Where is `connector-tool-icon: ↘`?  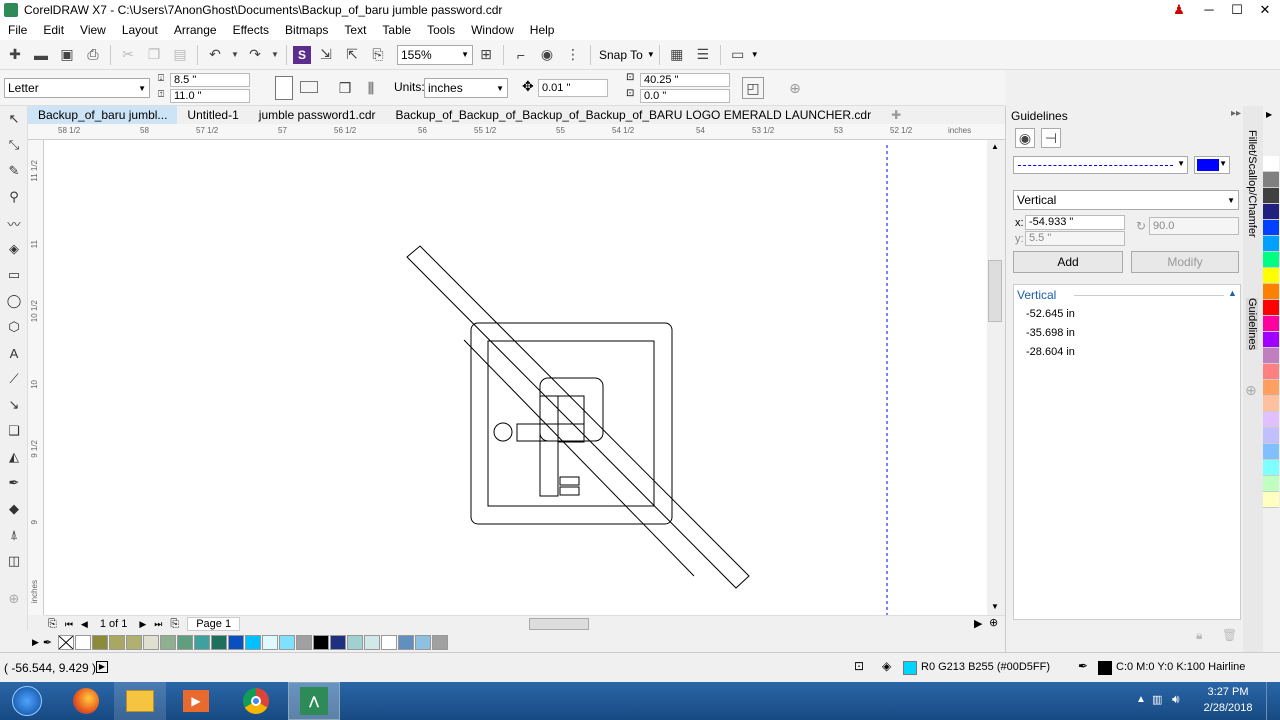
connector-tool-icon: ↘ is located at coordinates (14, 405).